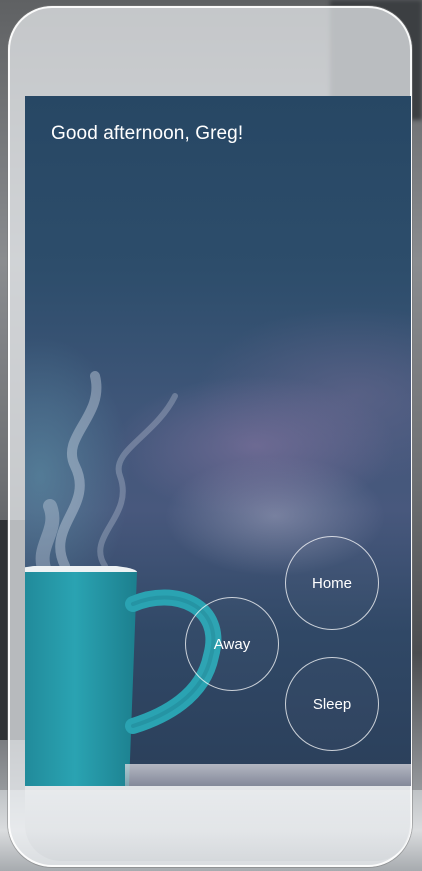 This screenshot has width=422, height=871. I want to click on sleep-mode-button: Sleep, so click(332, 704).